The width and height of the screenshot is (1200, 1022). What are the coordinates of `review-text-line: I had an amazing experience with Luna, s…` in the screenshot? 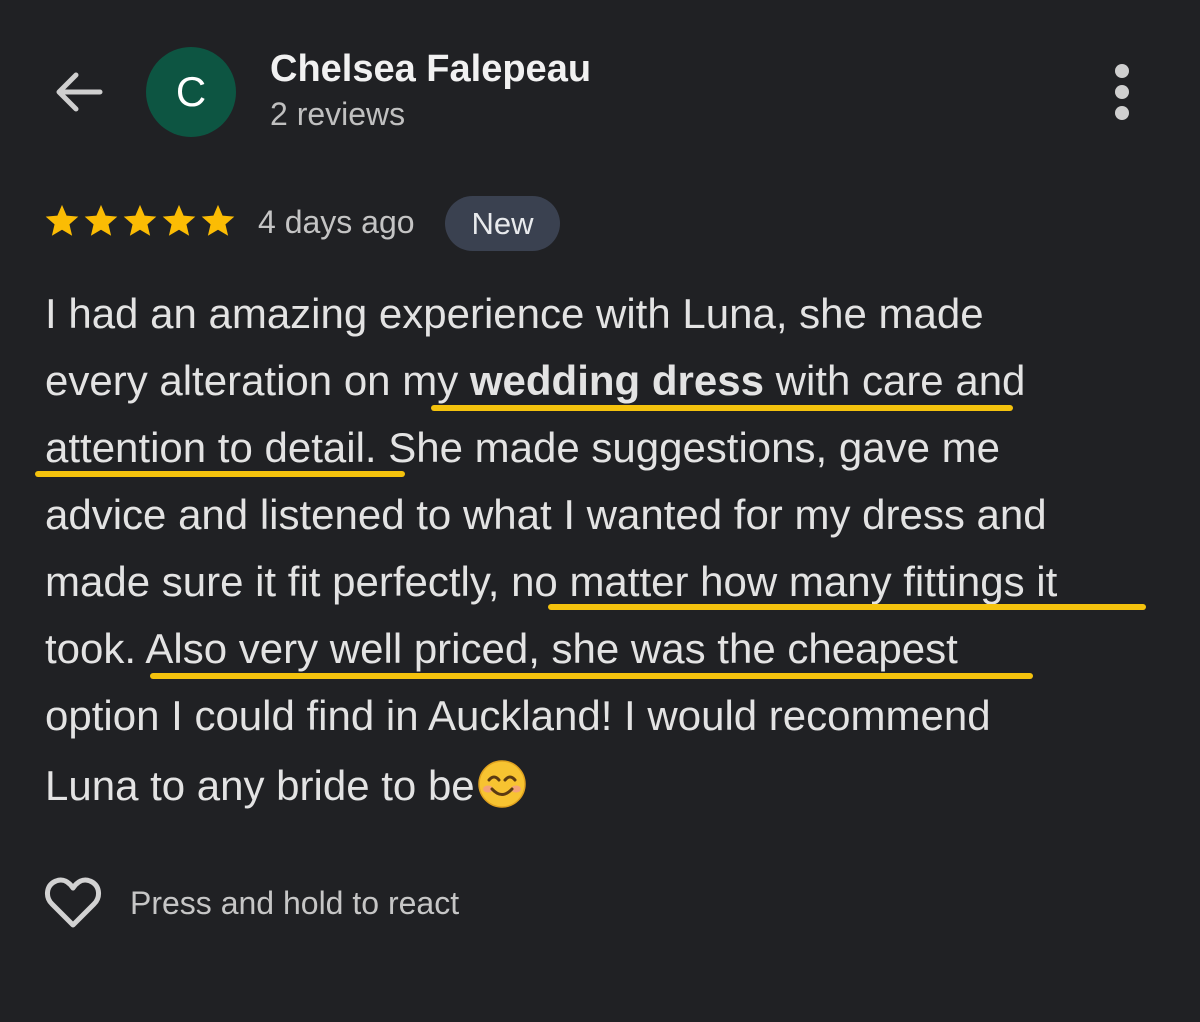 It's located at (514, 313).